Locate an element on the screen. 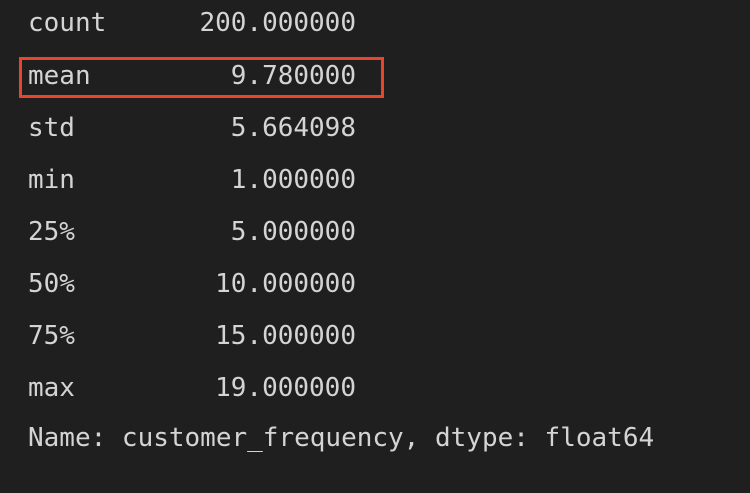 The image size is (750, 493). stat-label: 25% is located at coordinates (51, 232).